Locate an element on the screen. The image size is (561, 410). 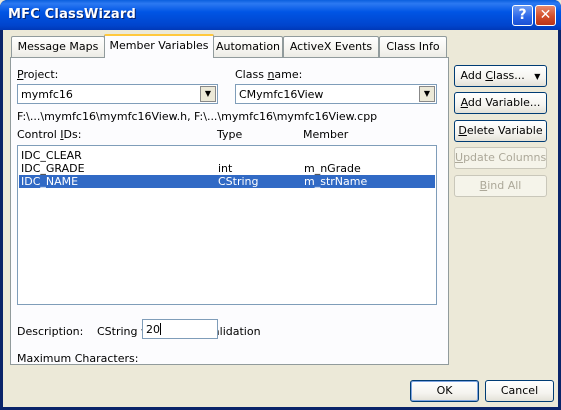
help-icon: ? is located at coordinates (522, 15).